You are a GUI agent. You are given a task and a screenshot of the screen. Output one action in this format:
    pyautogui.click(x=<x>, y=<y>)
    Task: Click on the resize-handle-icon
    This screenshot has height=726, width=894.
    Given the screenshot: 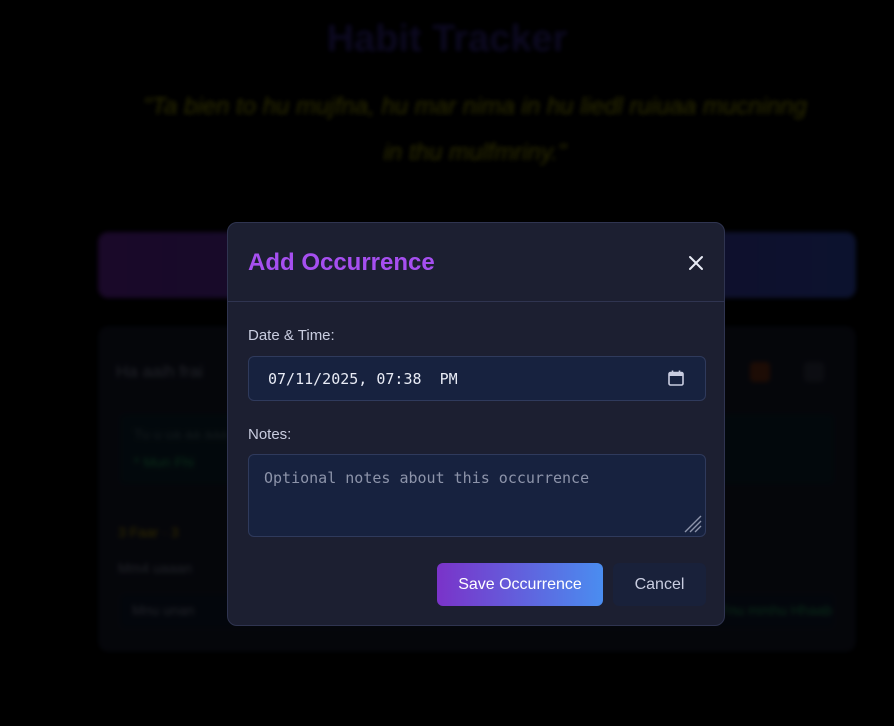 What is the action you would take?
    pyautogui.click(x=692, y=523)
    